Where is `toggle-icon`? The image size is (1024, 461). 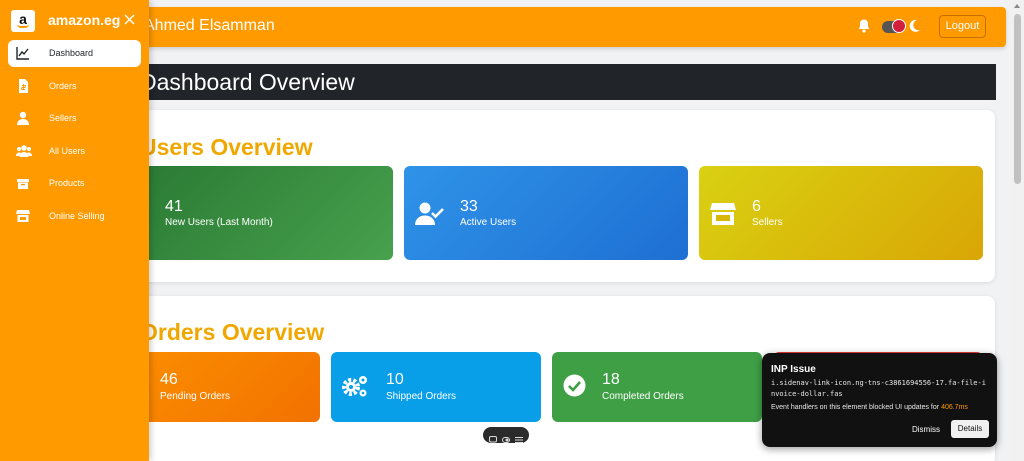 toggle-icon is located at coordinates (506, 437).